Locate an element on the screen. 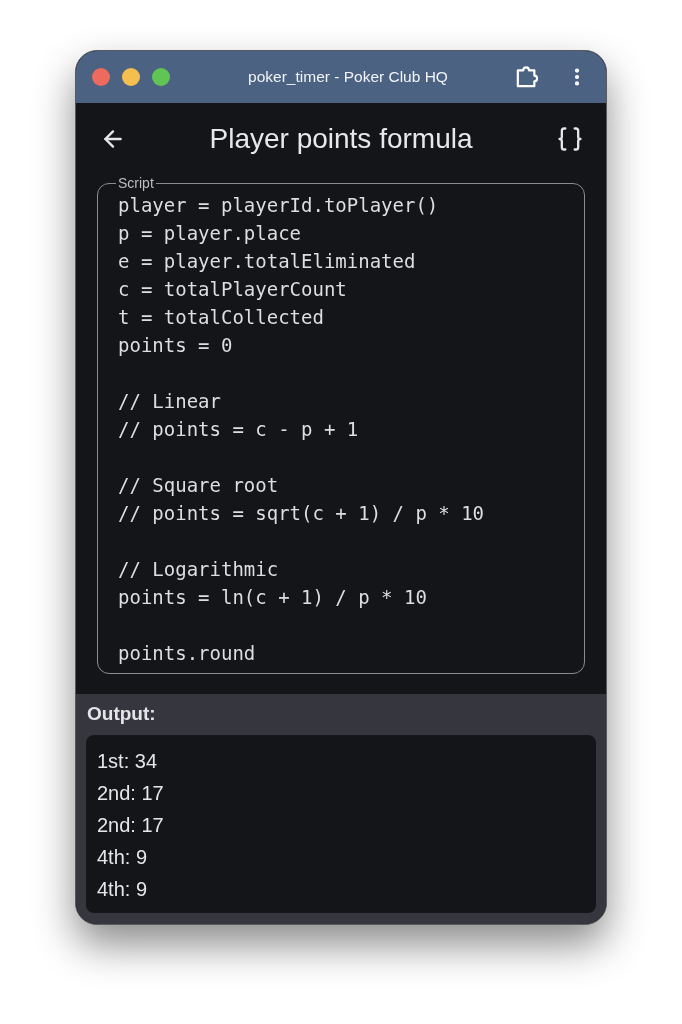 The height and width of the screenshot is (1024, 682). output-label: Output: is located at coordinates (121, 714).